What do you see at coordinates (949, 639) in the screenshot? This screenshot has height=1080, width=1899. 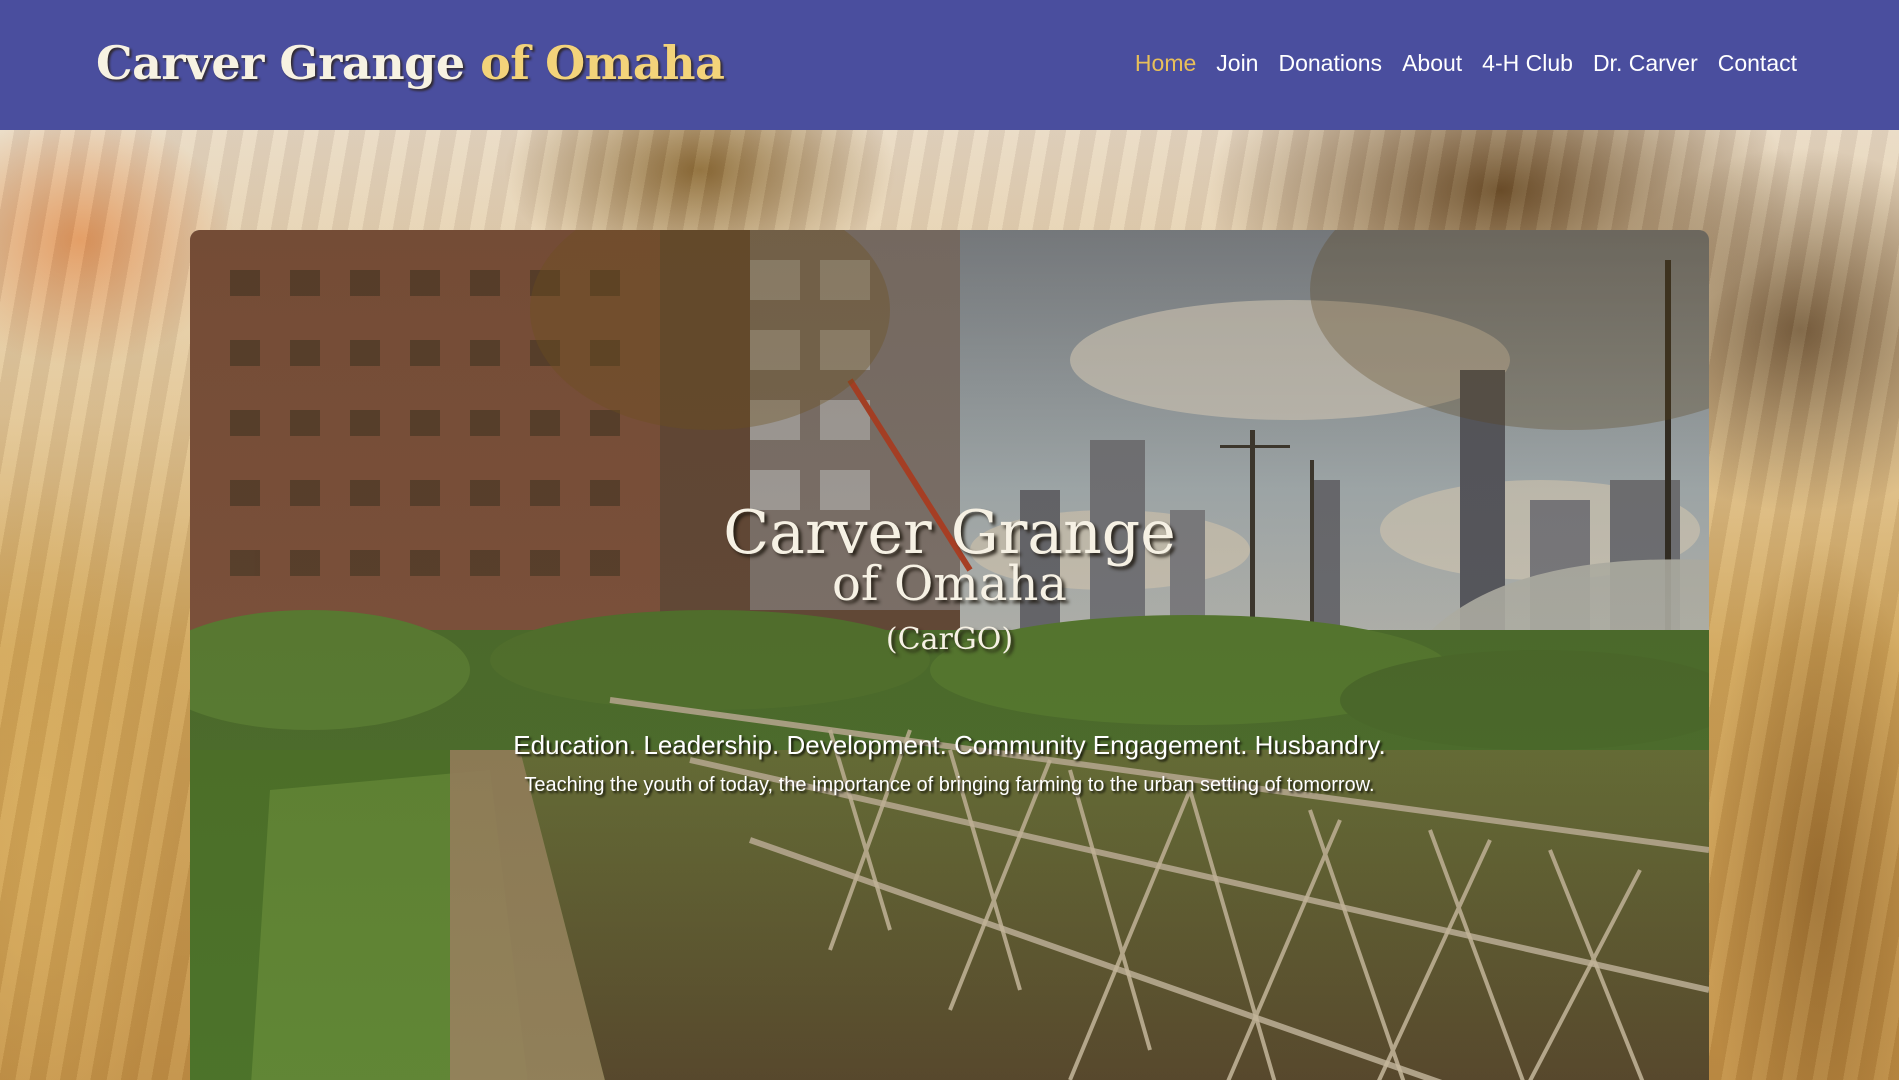 I see `hero-abbreviation: (CarGO)` at bounding box center [949, 639].